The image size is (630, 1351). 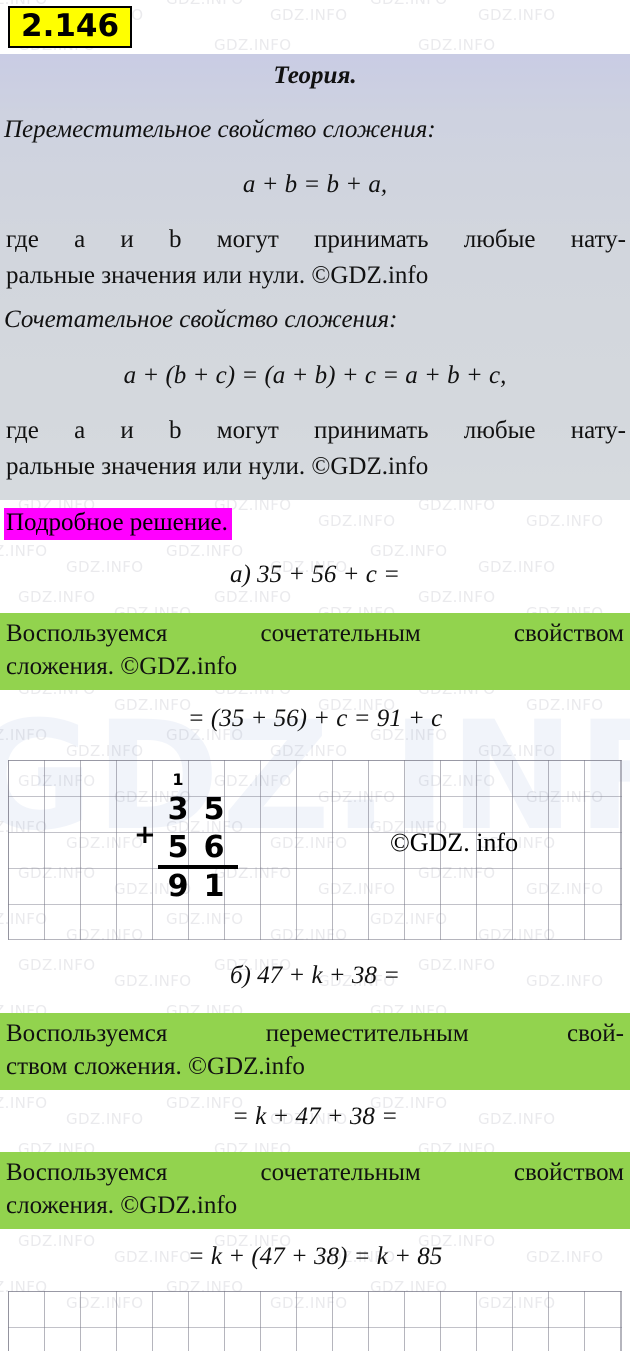 I want to click on addend2-ones-digit: 6, so click(x=214, y=847).